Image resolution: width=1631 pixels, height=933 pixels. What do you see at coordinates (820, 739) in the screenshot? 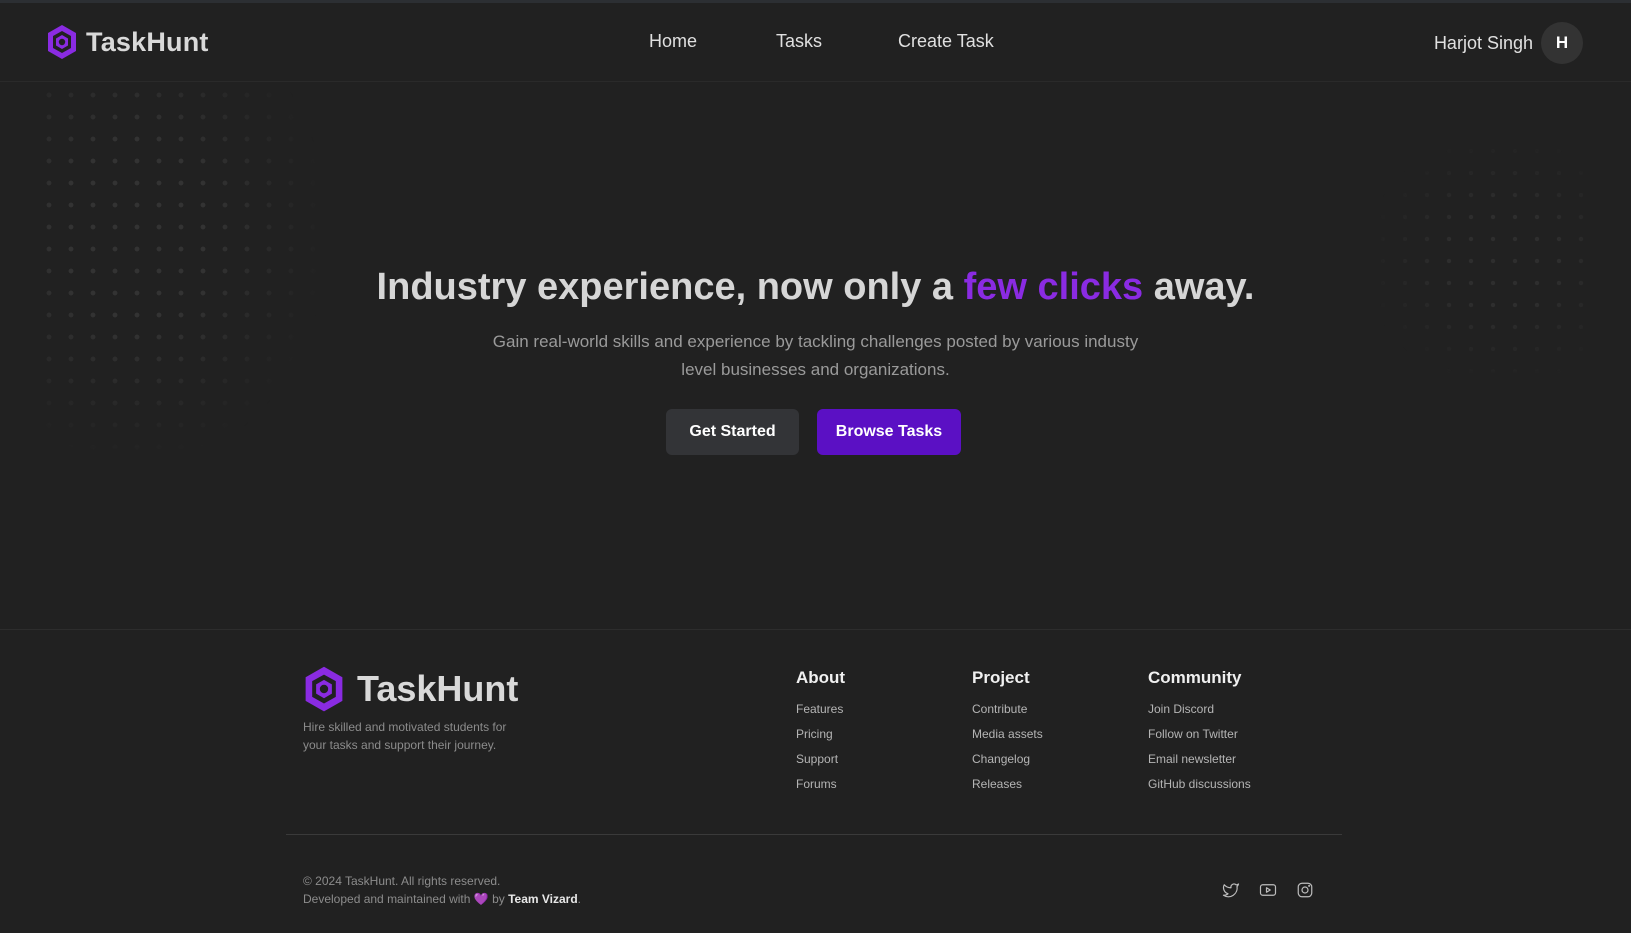
I see `footer-link-pricing: Pricing` at bounding box center [820, 739].